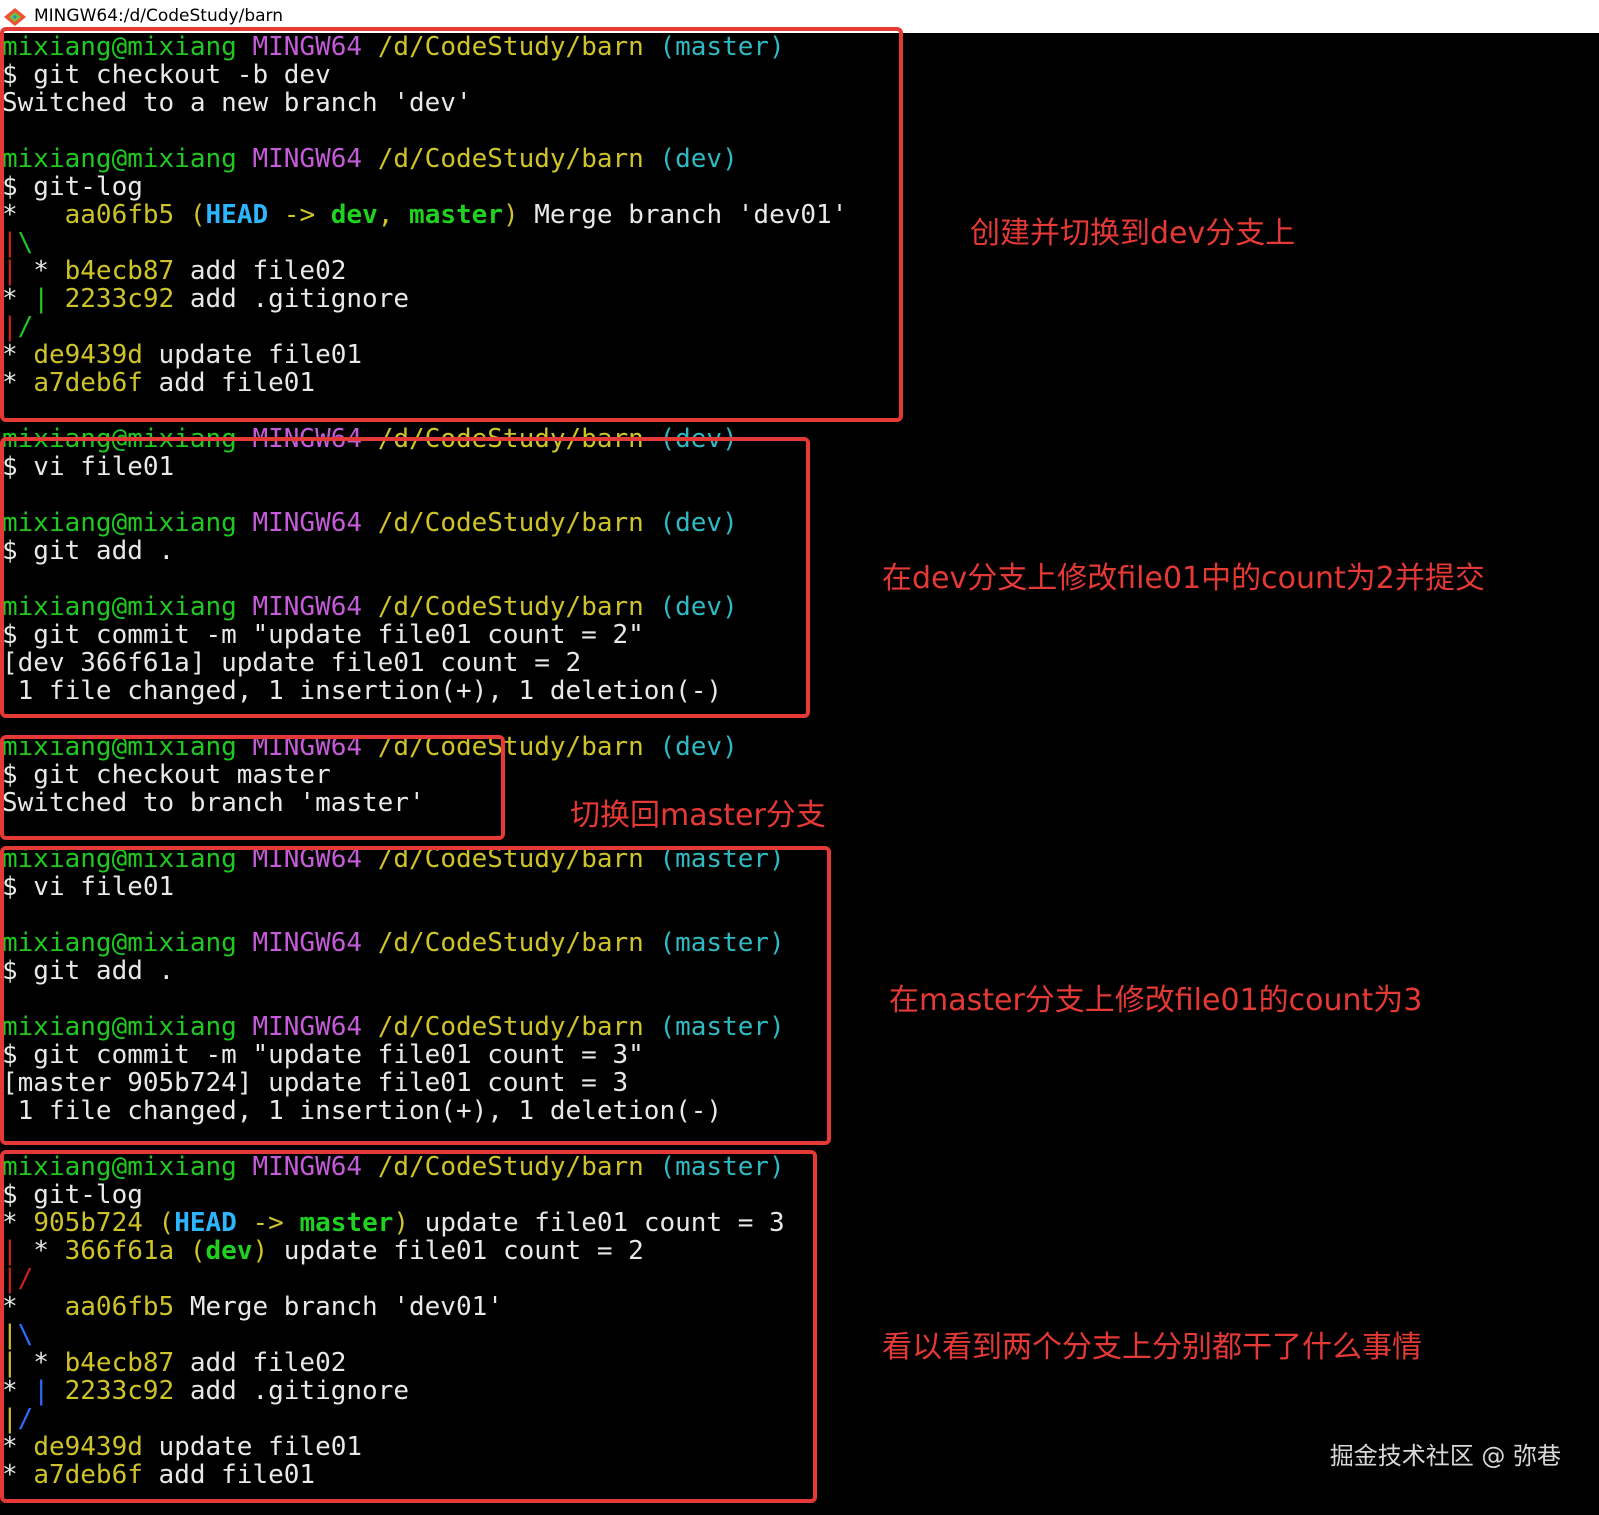 The width and height of the screenshot is (1599, 1515). What do you see at coordinates (405, 577) in the screenshot?
I see `highlight-box-dev-commit` at bounding box center [405, 577].